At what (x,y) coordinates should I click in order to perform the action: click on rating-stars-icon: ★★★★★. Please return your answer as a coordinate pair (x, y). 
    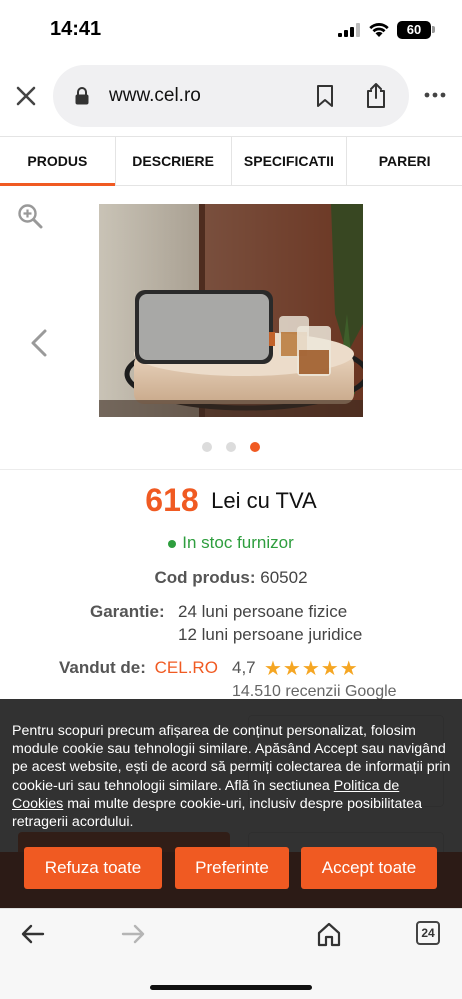
    Looking at the image, I should click on (311, 669).